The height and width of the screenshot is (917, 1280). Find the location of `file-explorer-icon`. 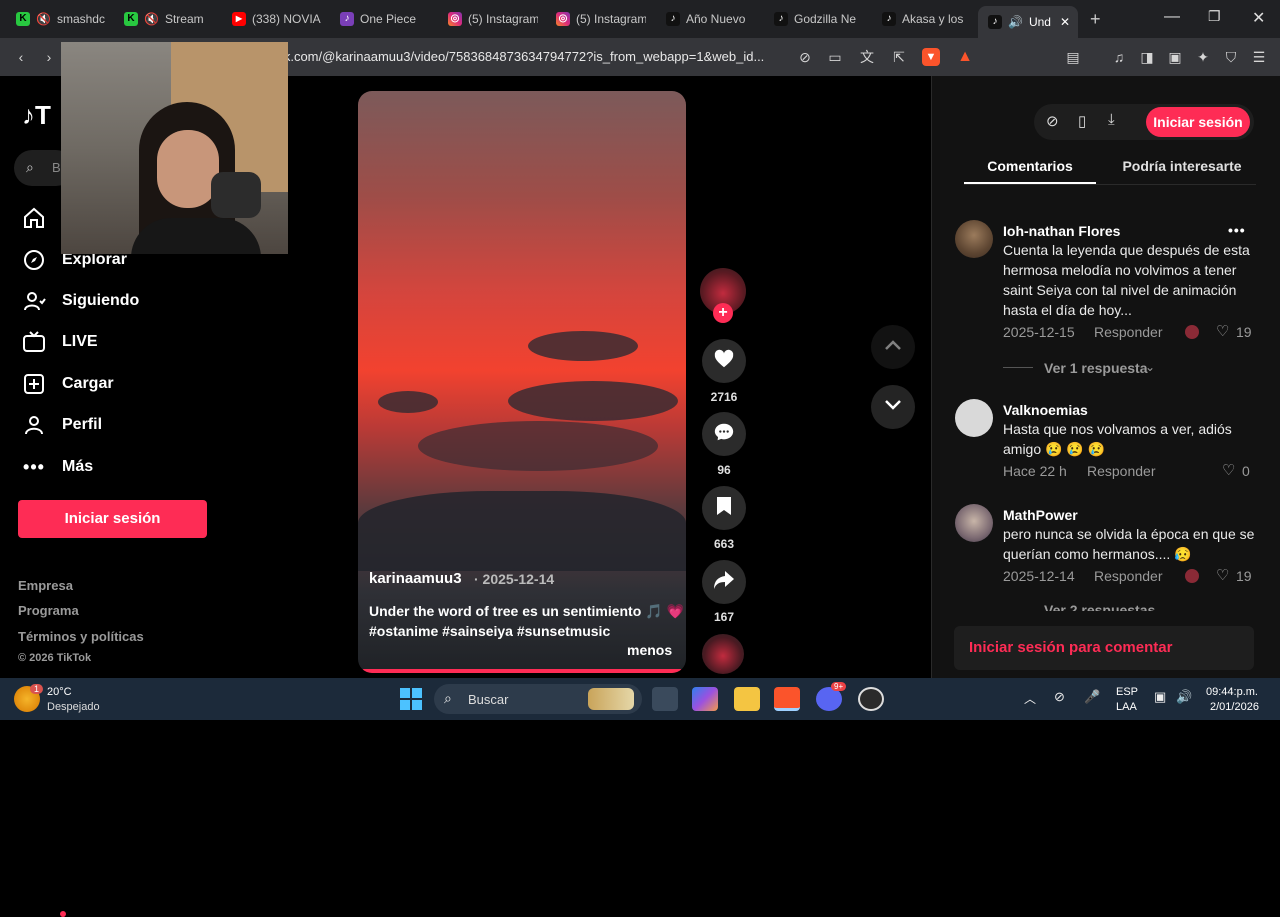

file-explorer-icon is located at coordinates (747, 699).